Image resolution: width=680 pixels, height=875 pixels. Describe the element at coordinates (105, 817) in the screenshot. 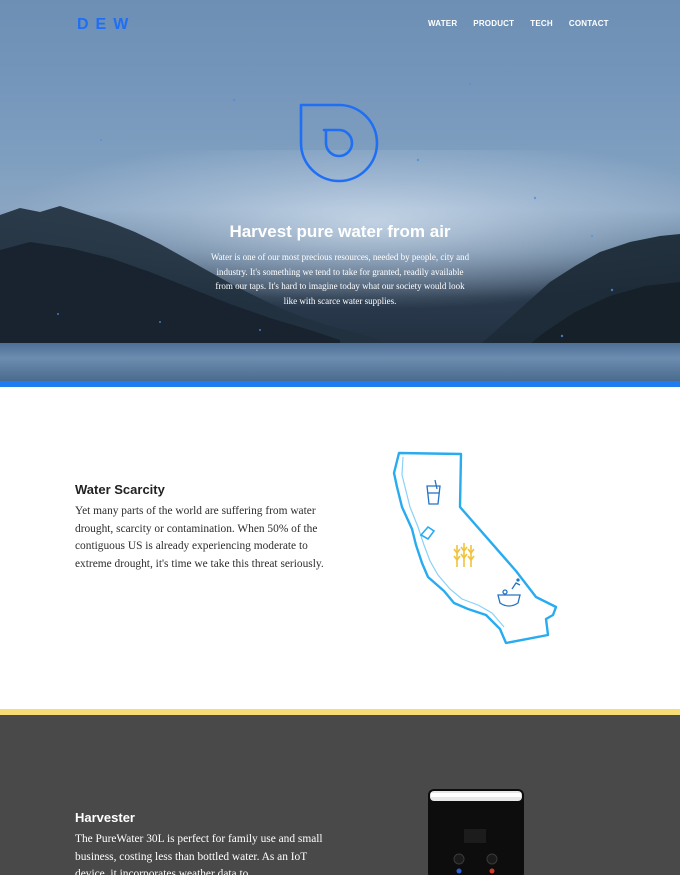

I see `harvester-title: Harvester` at that location.